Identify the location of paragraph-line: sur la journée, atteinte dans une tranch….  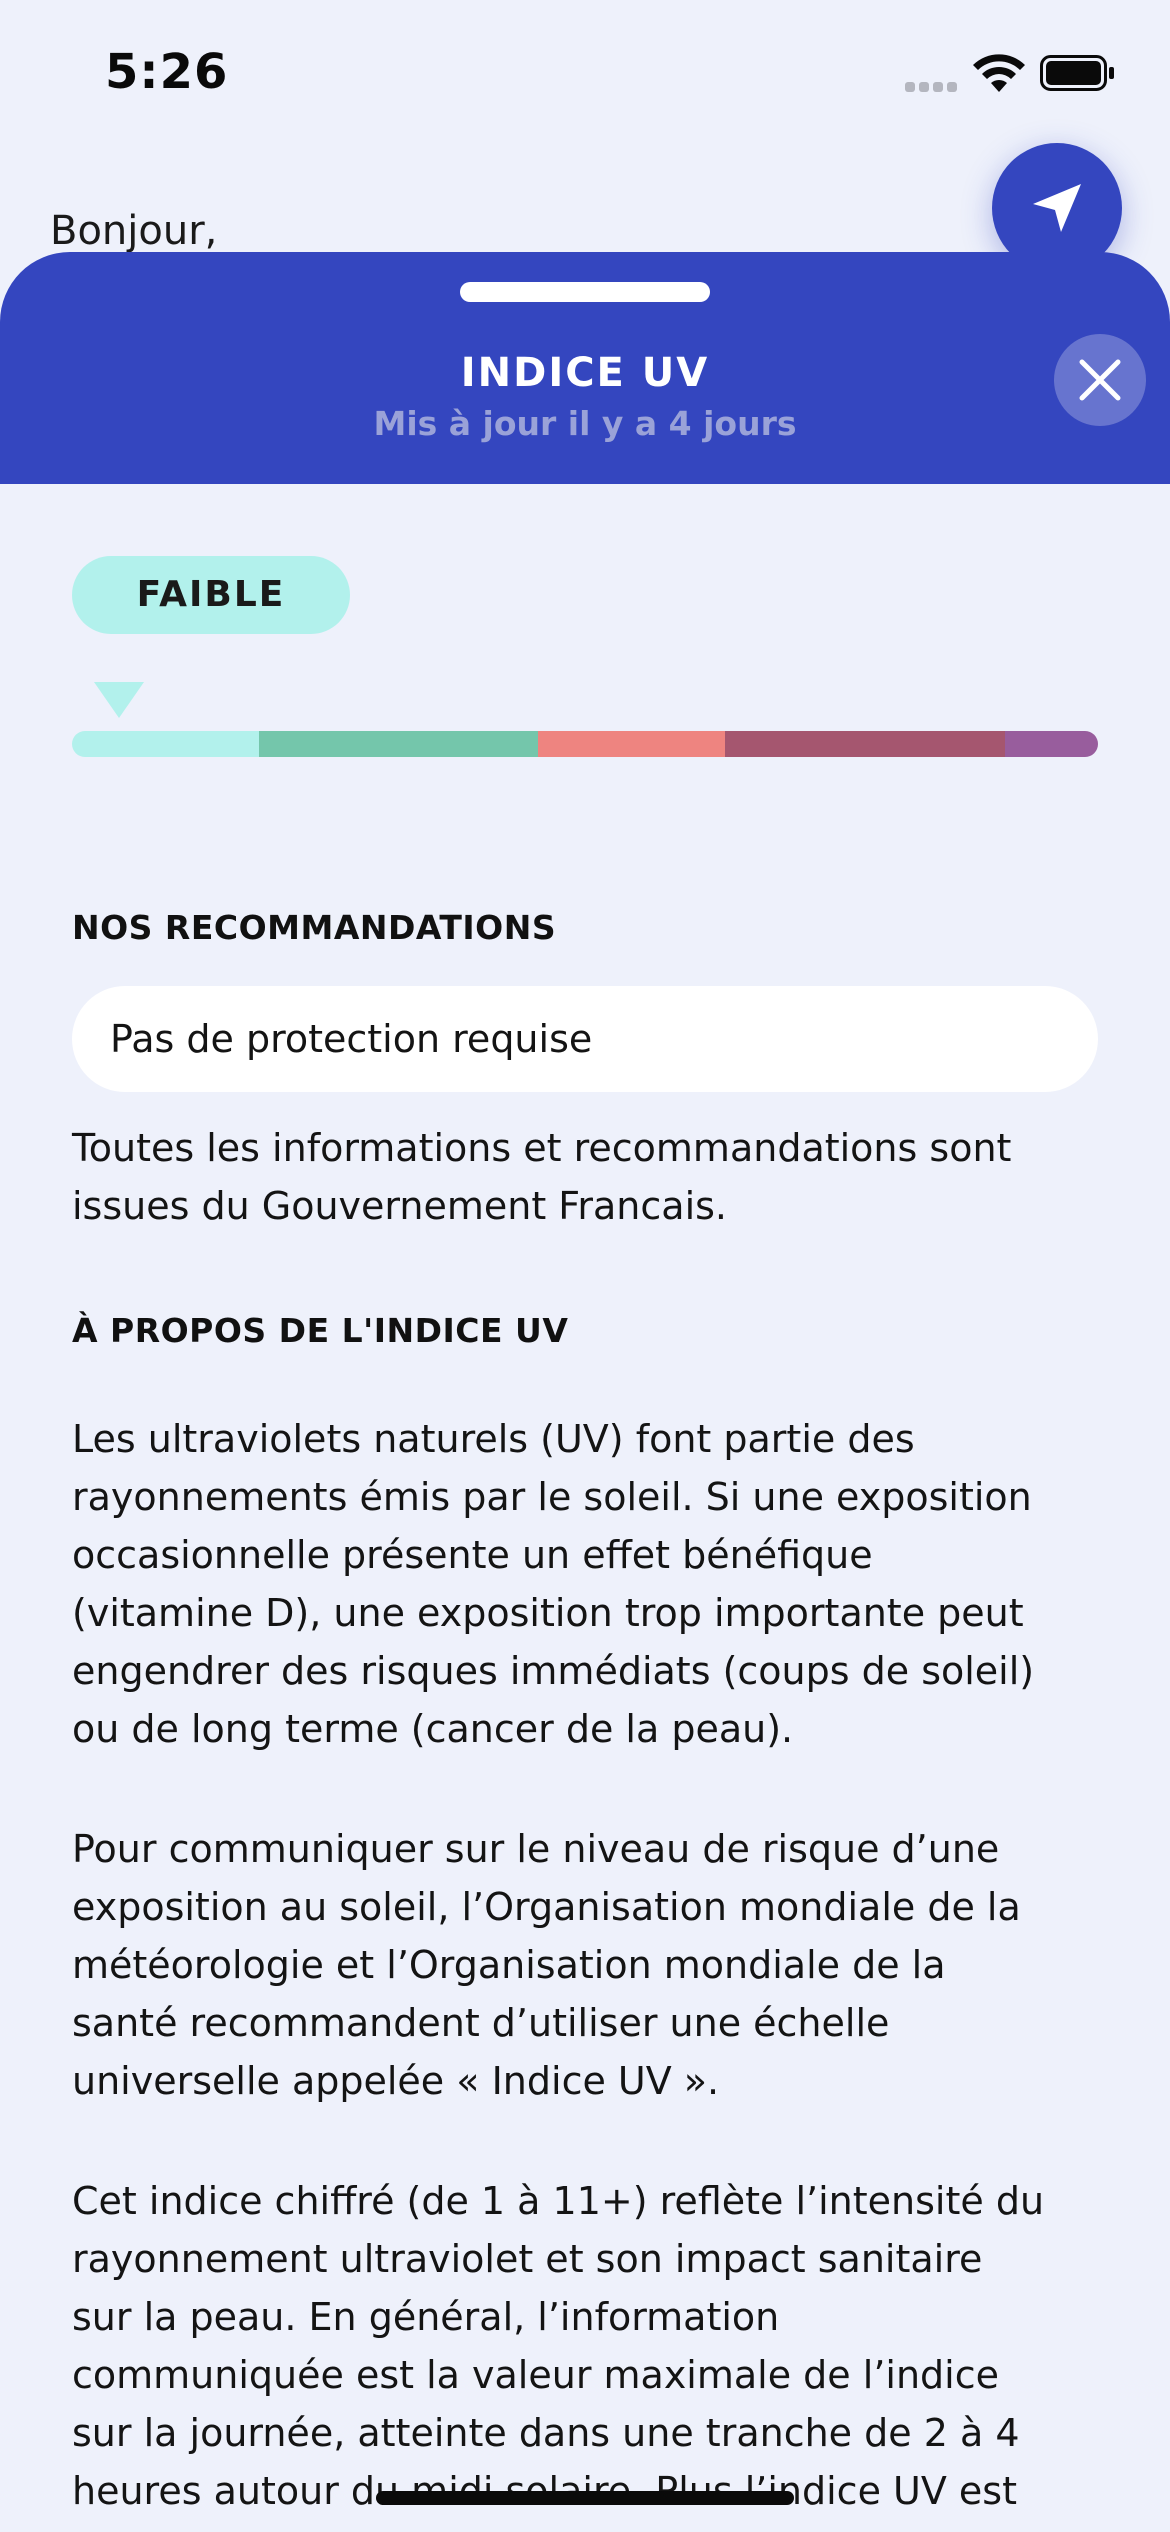
(546, 2433).